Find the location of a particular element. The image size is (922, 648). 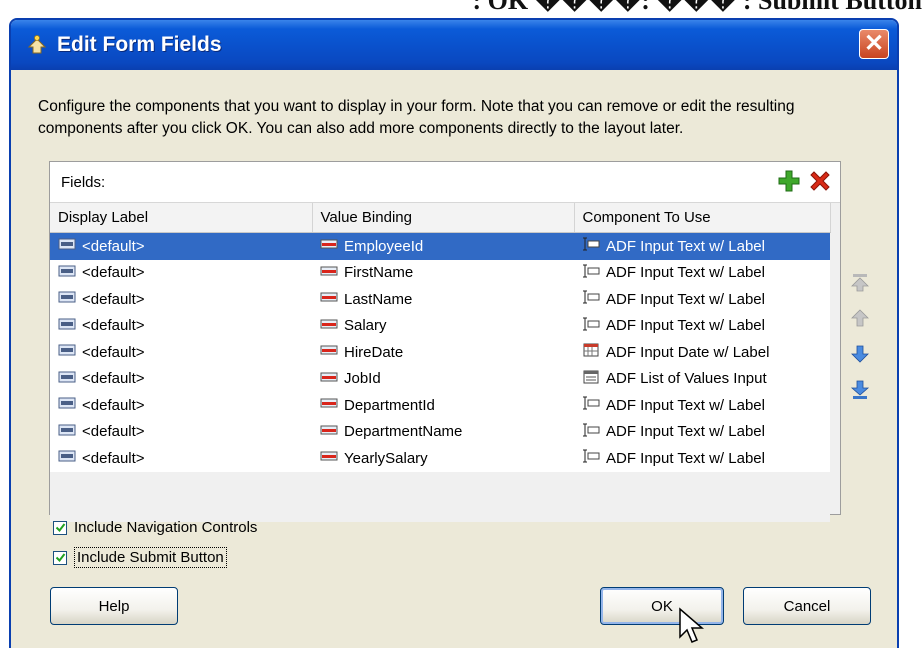

value-binding-content: LastName is located at coordinates (447, 299).